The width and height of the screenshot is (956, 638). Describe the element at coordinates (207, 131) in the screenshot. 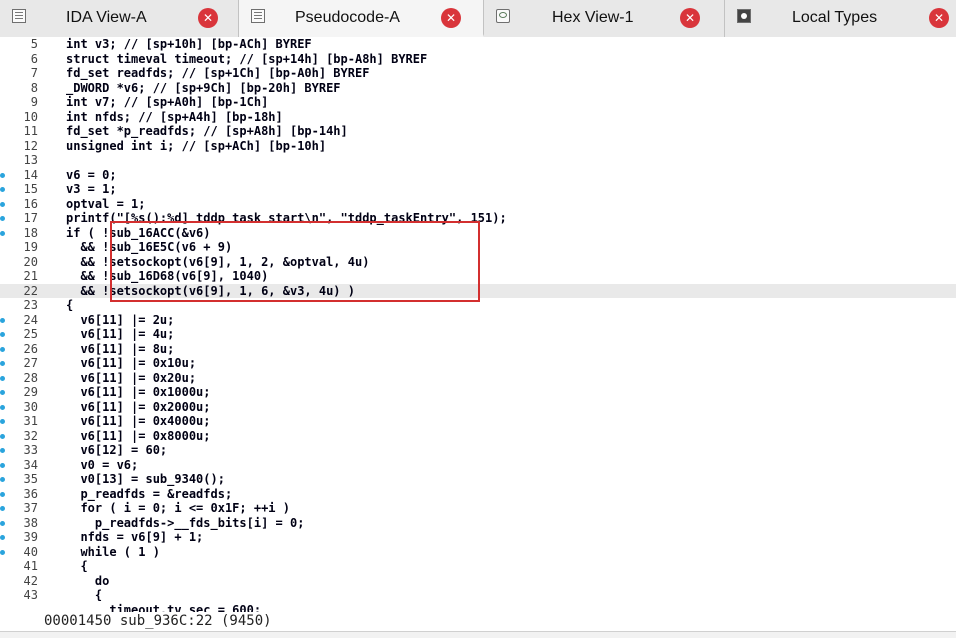

I see `code-text: fd_set *p_readfds; // [sp+A8h] [bp-14h]` at that location.